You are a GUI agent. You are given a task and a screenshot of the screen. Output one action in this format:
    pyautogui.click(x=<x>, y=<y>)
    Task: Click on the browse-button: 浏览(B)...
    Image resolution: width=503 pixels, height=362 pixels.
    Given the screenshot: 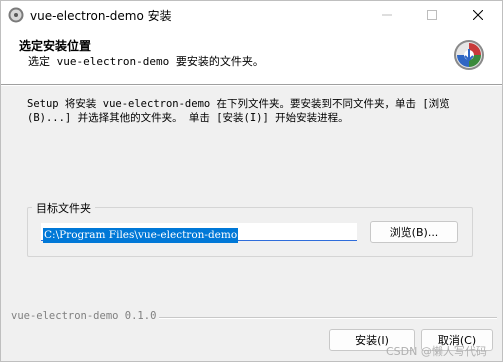 What is the action you would take?
    pyautogui.click(x=414, y=232)
    